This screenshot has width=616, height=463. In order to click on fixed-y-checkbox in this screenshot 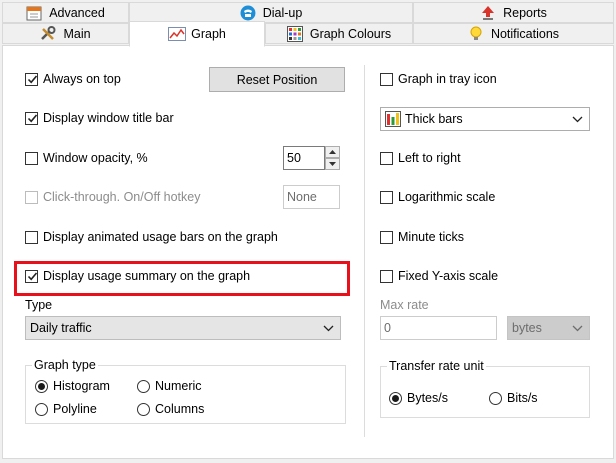, I will do `click(386, 276)`.